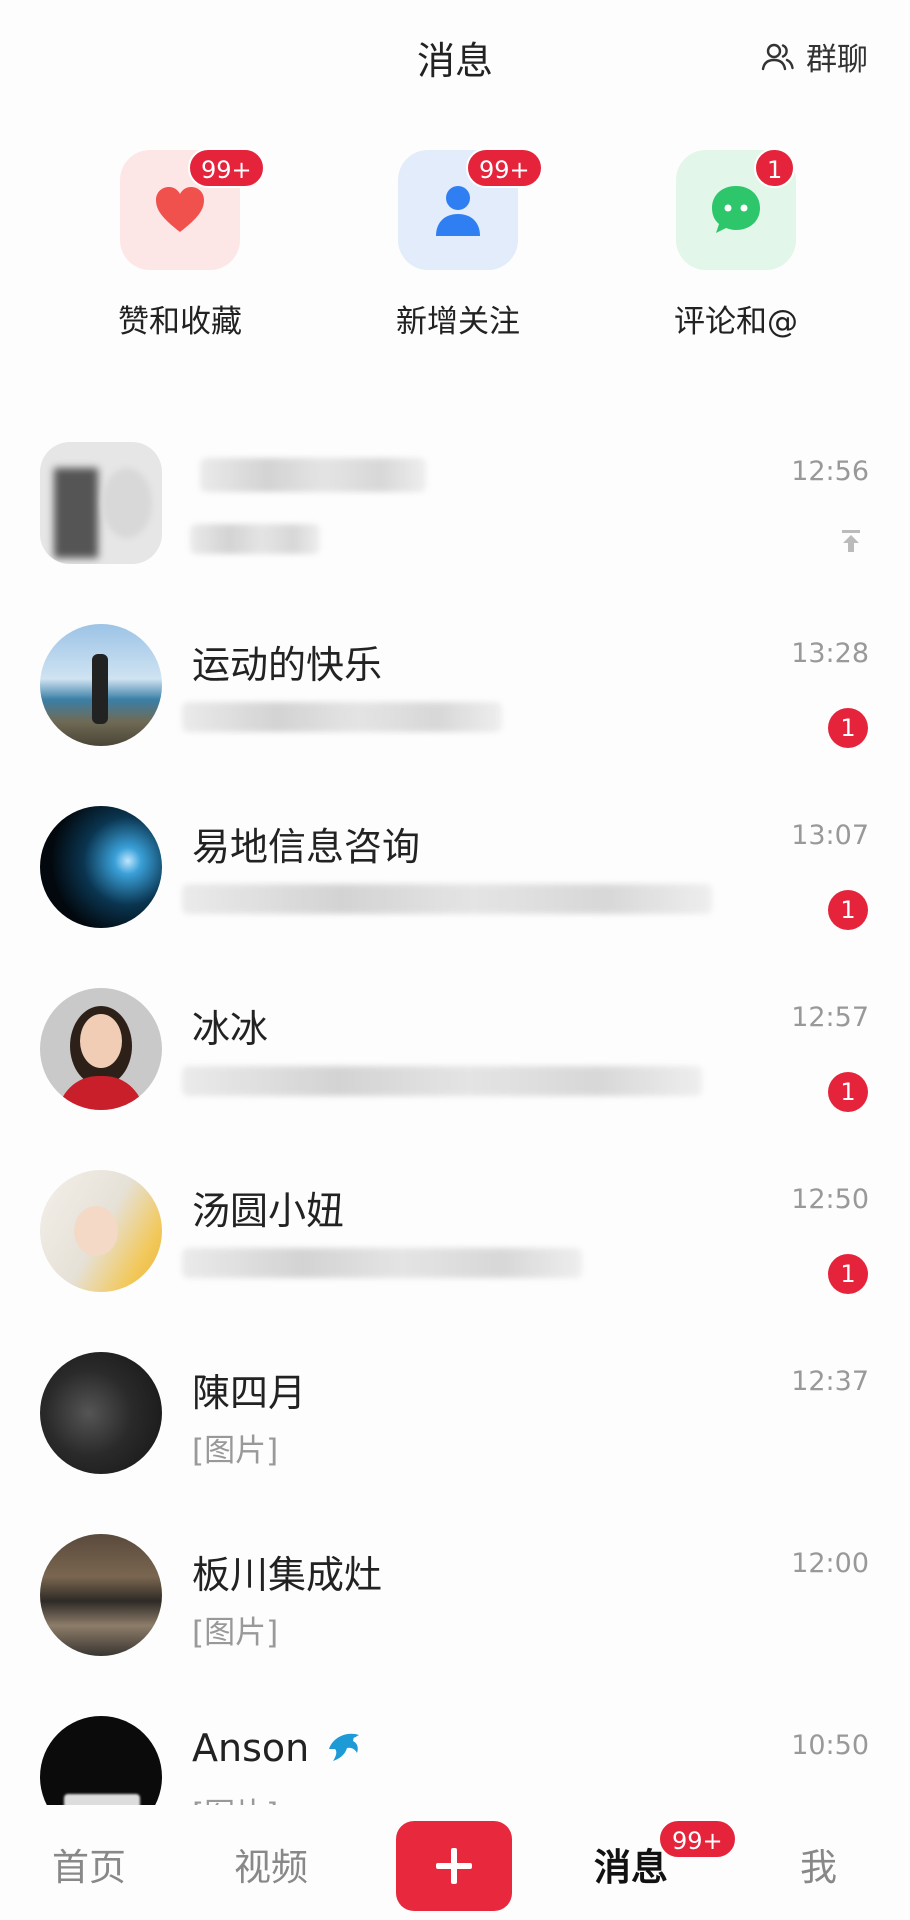  Describe the element at coordinates (455, 875) in the screenshot. I see `list-item: 易地信息咨询 13:07 1` at that location.